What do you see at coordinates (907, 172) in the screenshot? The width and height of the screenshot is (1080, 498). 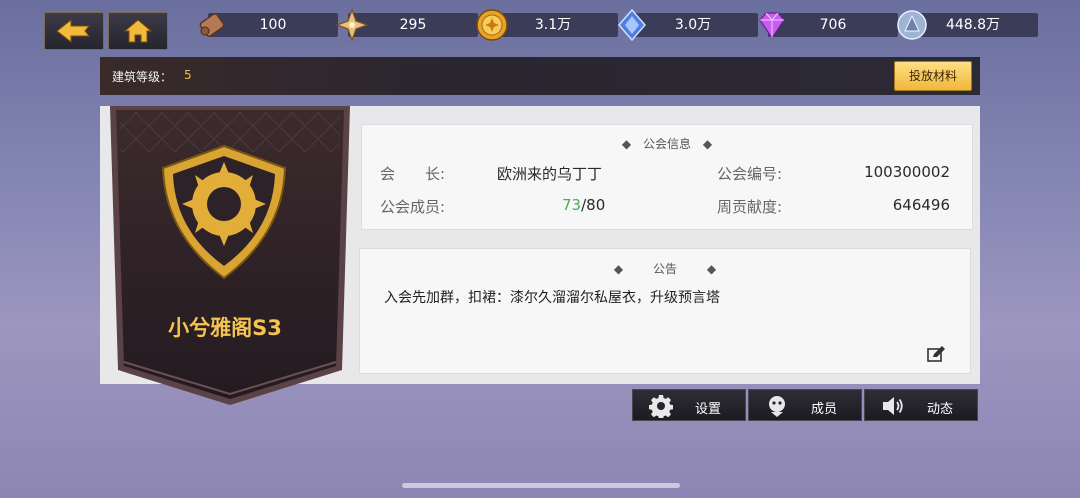 I see `guild-id-value: 100300002` at bounding box center [907, 172].